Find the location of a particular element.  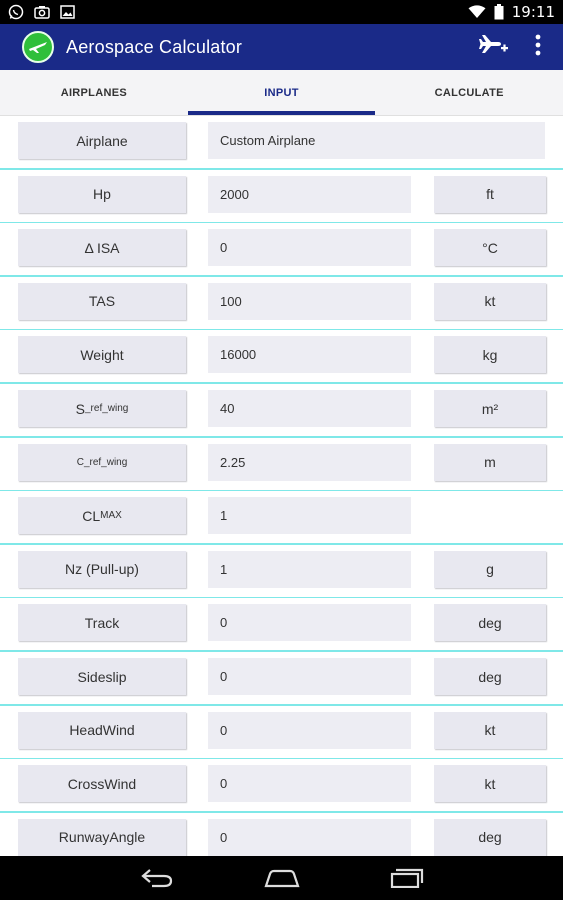

c-ref-wing-value-field: 2.25 is located at coordinates (309, 462).